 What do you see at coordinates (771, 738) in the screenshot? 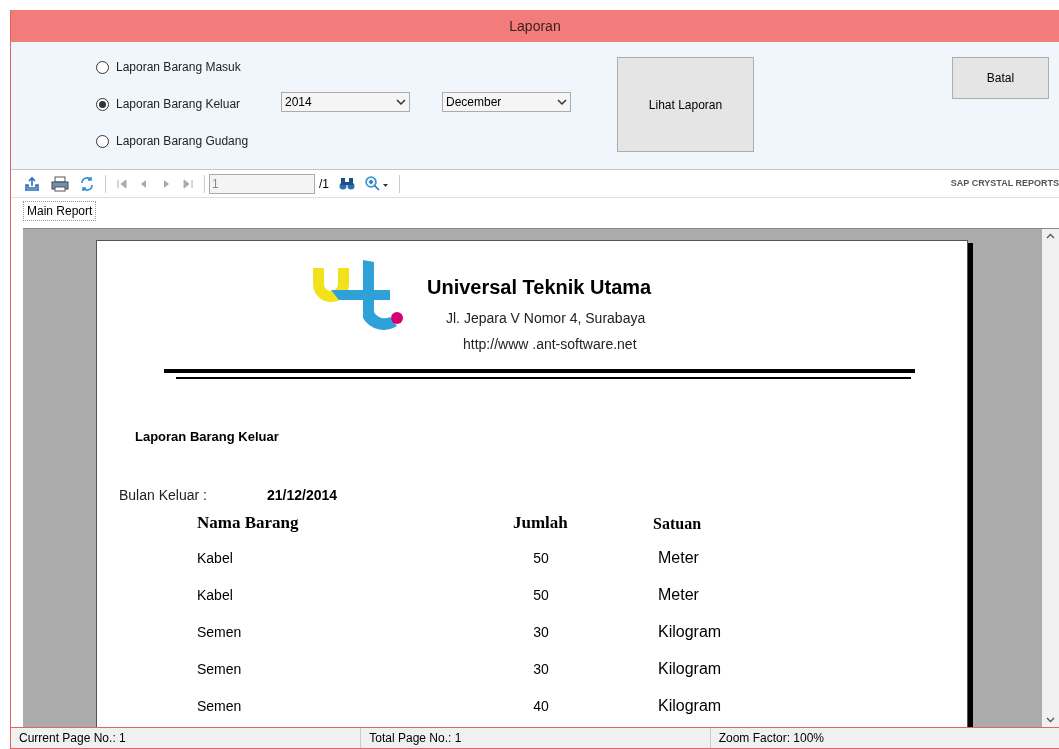
I see `status-text: Zoom Factor: 100%` at bounding box center [771, 738].